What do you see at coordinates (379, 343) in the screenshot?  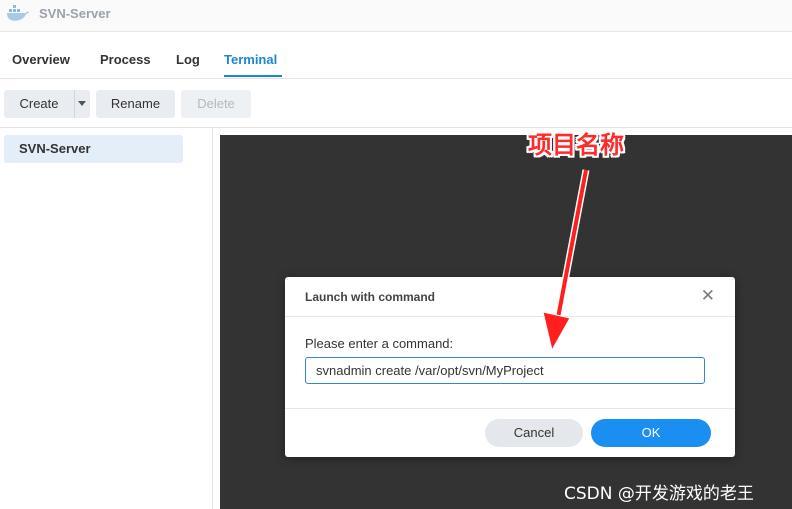 I see `command-label: Please enter a command:` at bounding box center [379, 343].